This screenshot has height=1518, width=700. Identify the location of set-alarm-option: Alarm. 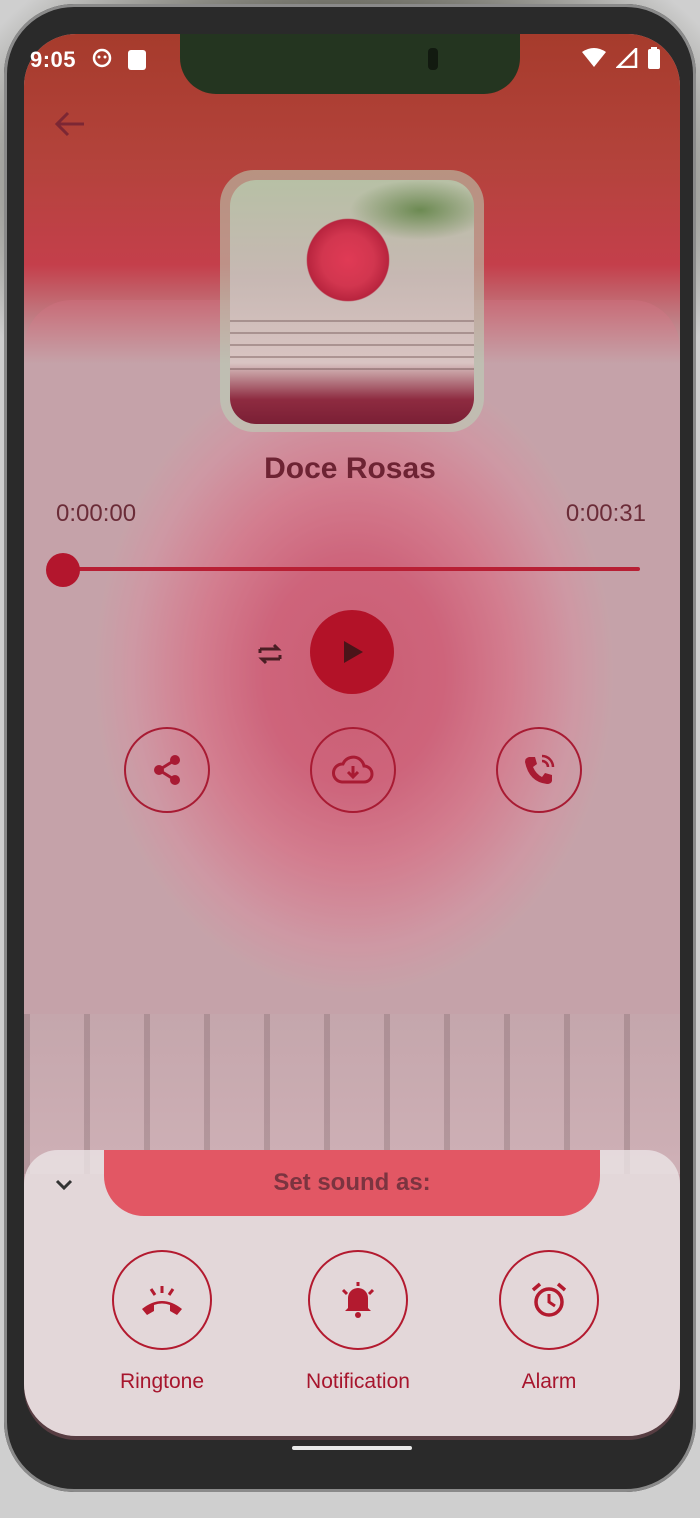
(549, 1322).